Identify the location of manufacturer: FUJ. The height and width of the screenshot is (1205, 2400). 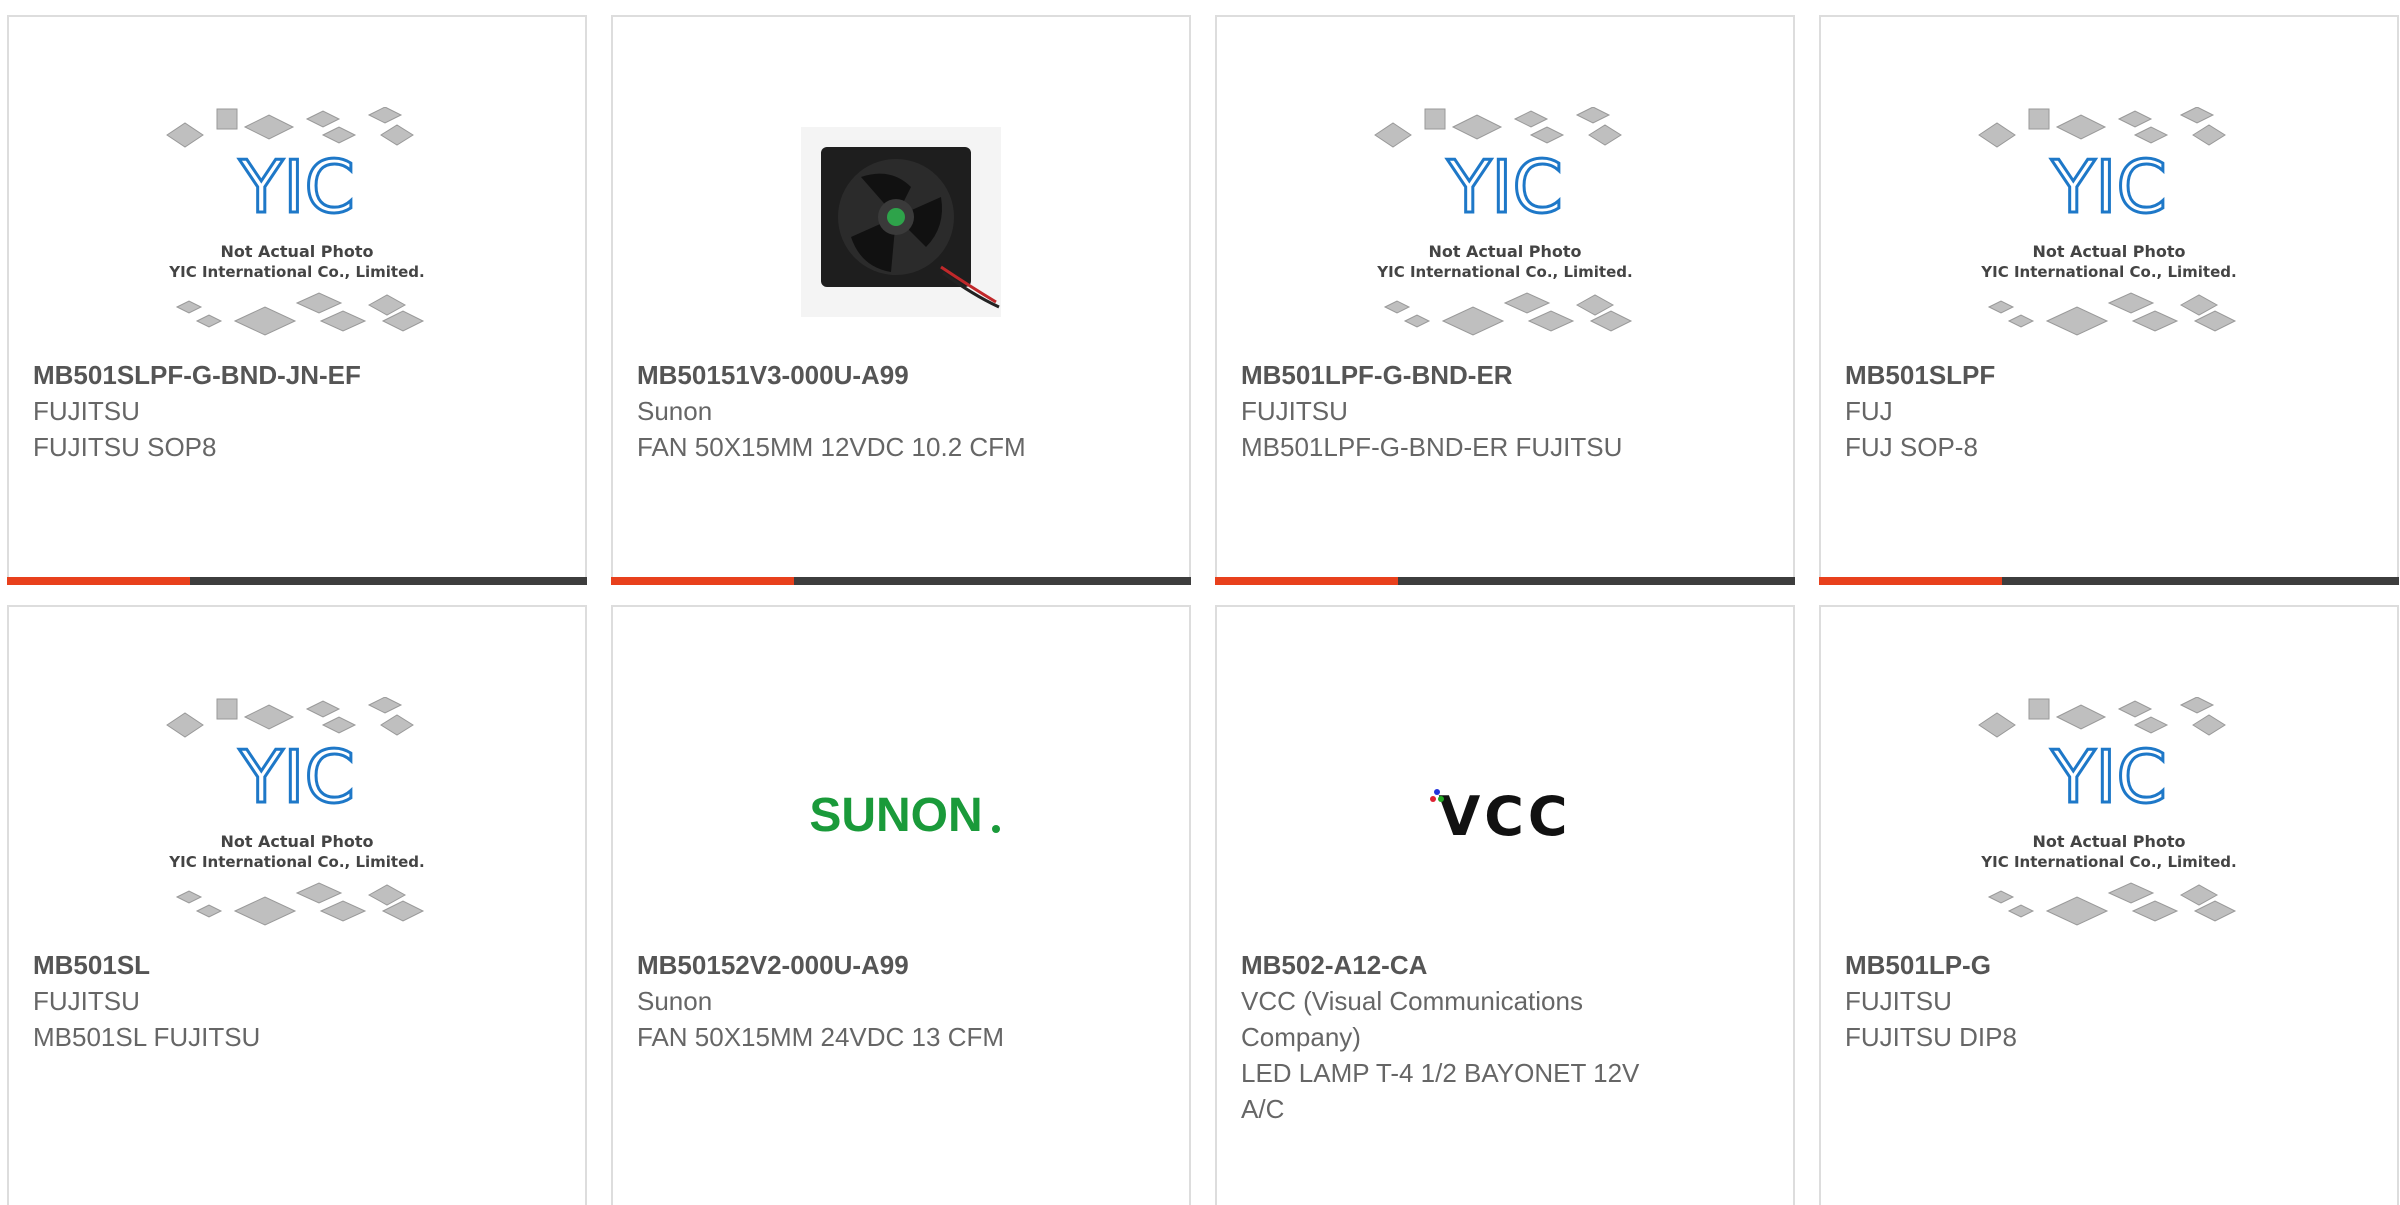
(1869, 411).